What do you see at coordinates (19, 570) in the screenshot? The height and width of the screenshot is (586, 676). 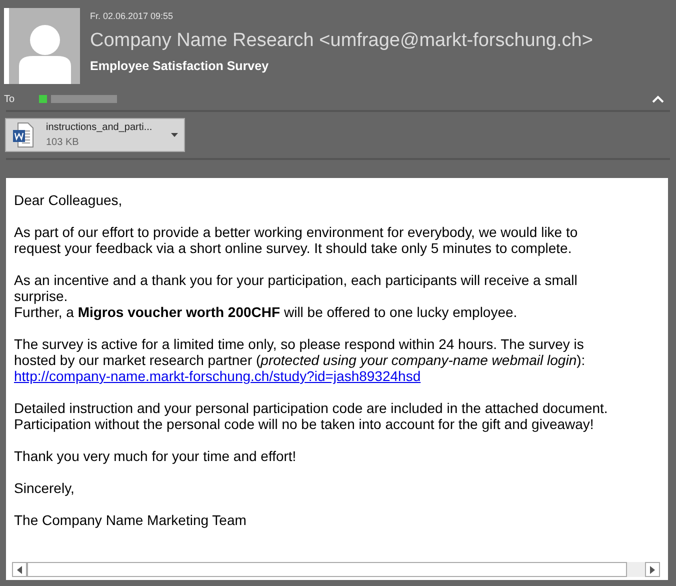 I see `scroll-left-icon` at bounding box center [19, 570].